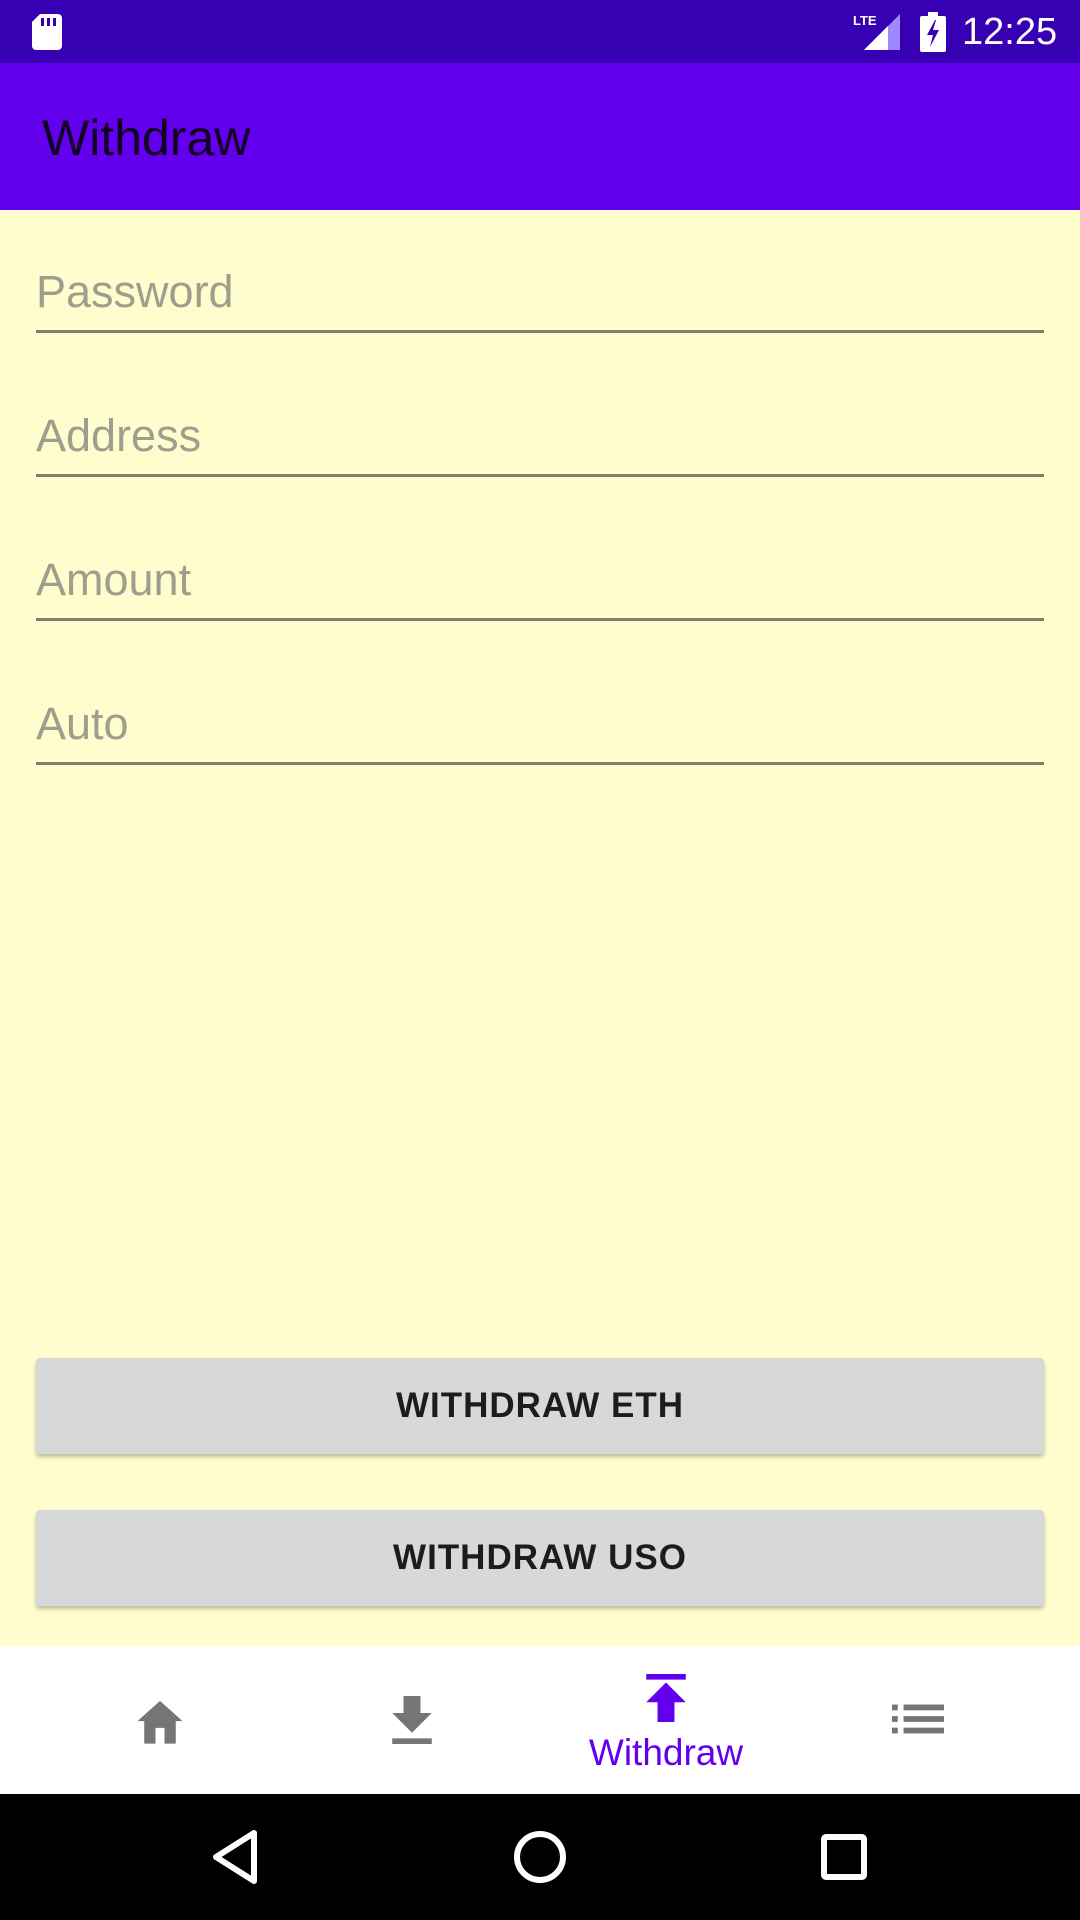 The width and height of the screenshot is (1080, 1920). I want to click on list-icon, so click(918, 1719).